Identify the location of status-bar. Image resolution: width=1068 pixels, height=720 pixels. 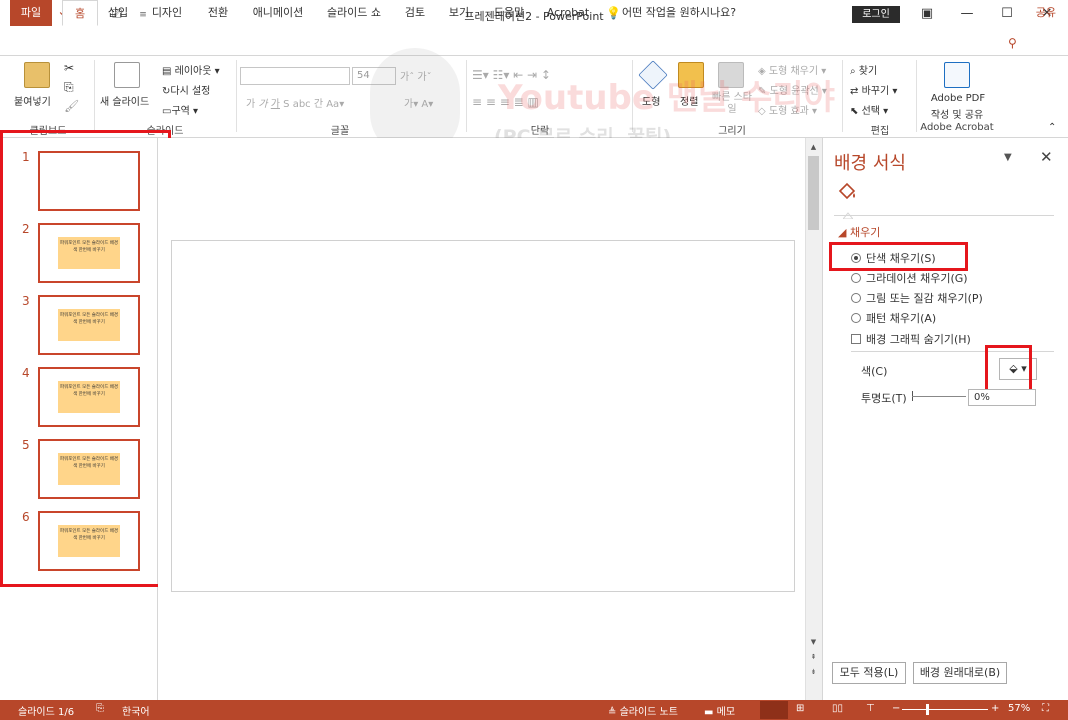
(534, 710).